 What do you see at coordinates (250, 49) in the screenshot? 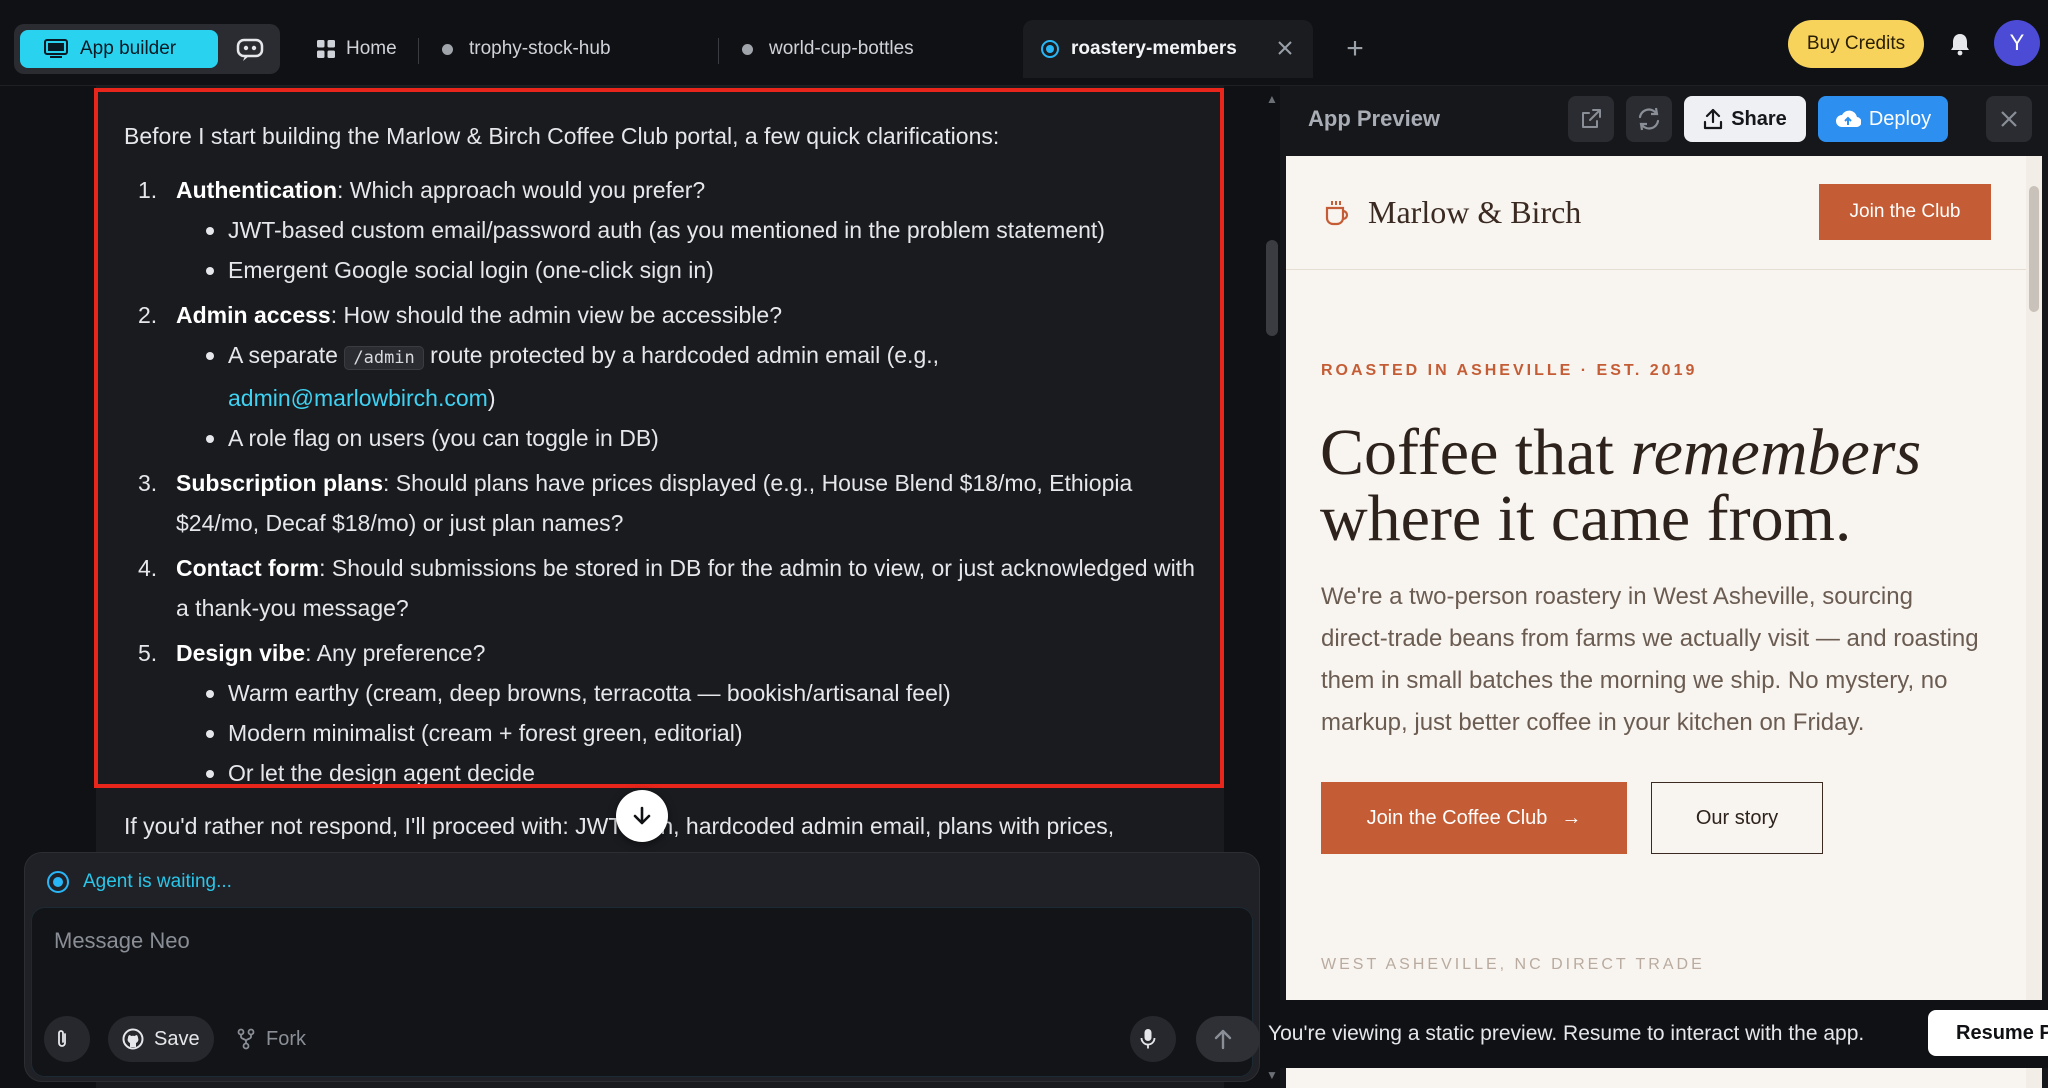
I see `agent-mode-button` at bounding box center [250, 49].